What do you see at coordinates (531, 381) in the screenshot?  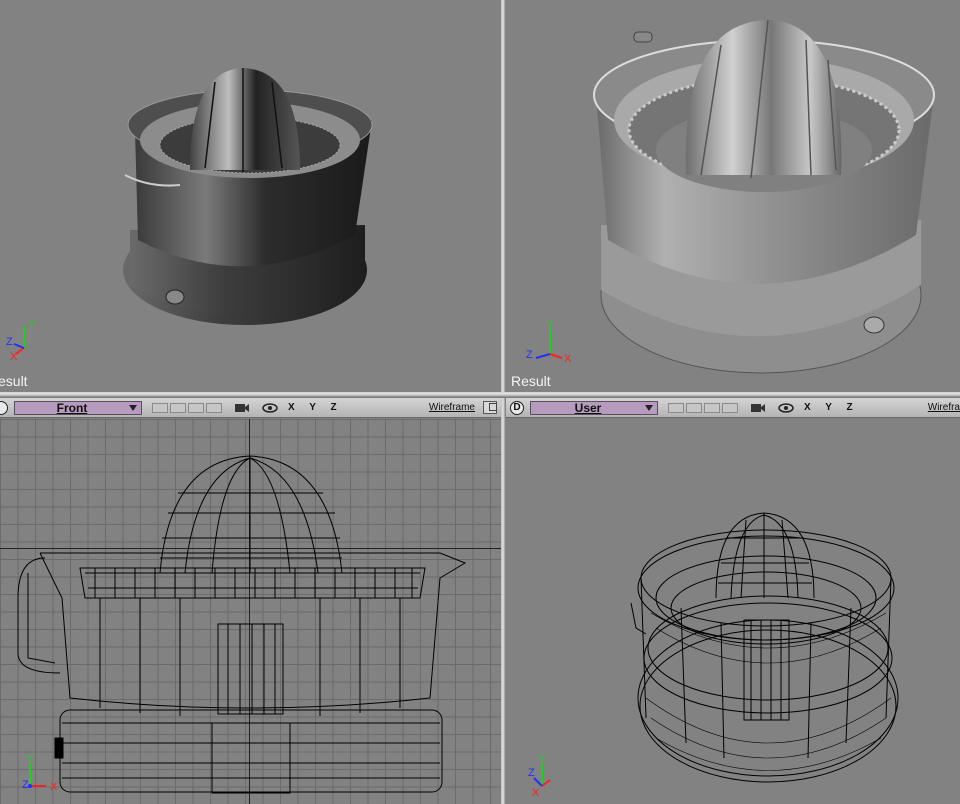 I see `viewport-label: Result` at bounding box center [531, 381].